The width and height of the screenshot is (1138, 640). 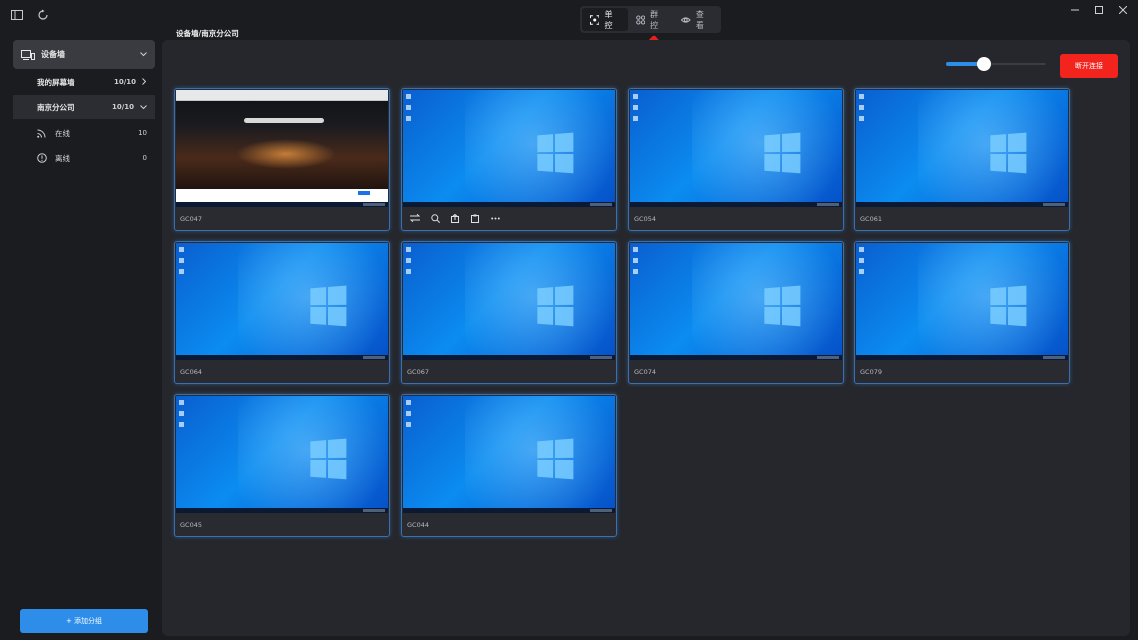 I want to click on window-controls, so click(x=1099, y=10).